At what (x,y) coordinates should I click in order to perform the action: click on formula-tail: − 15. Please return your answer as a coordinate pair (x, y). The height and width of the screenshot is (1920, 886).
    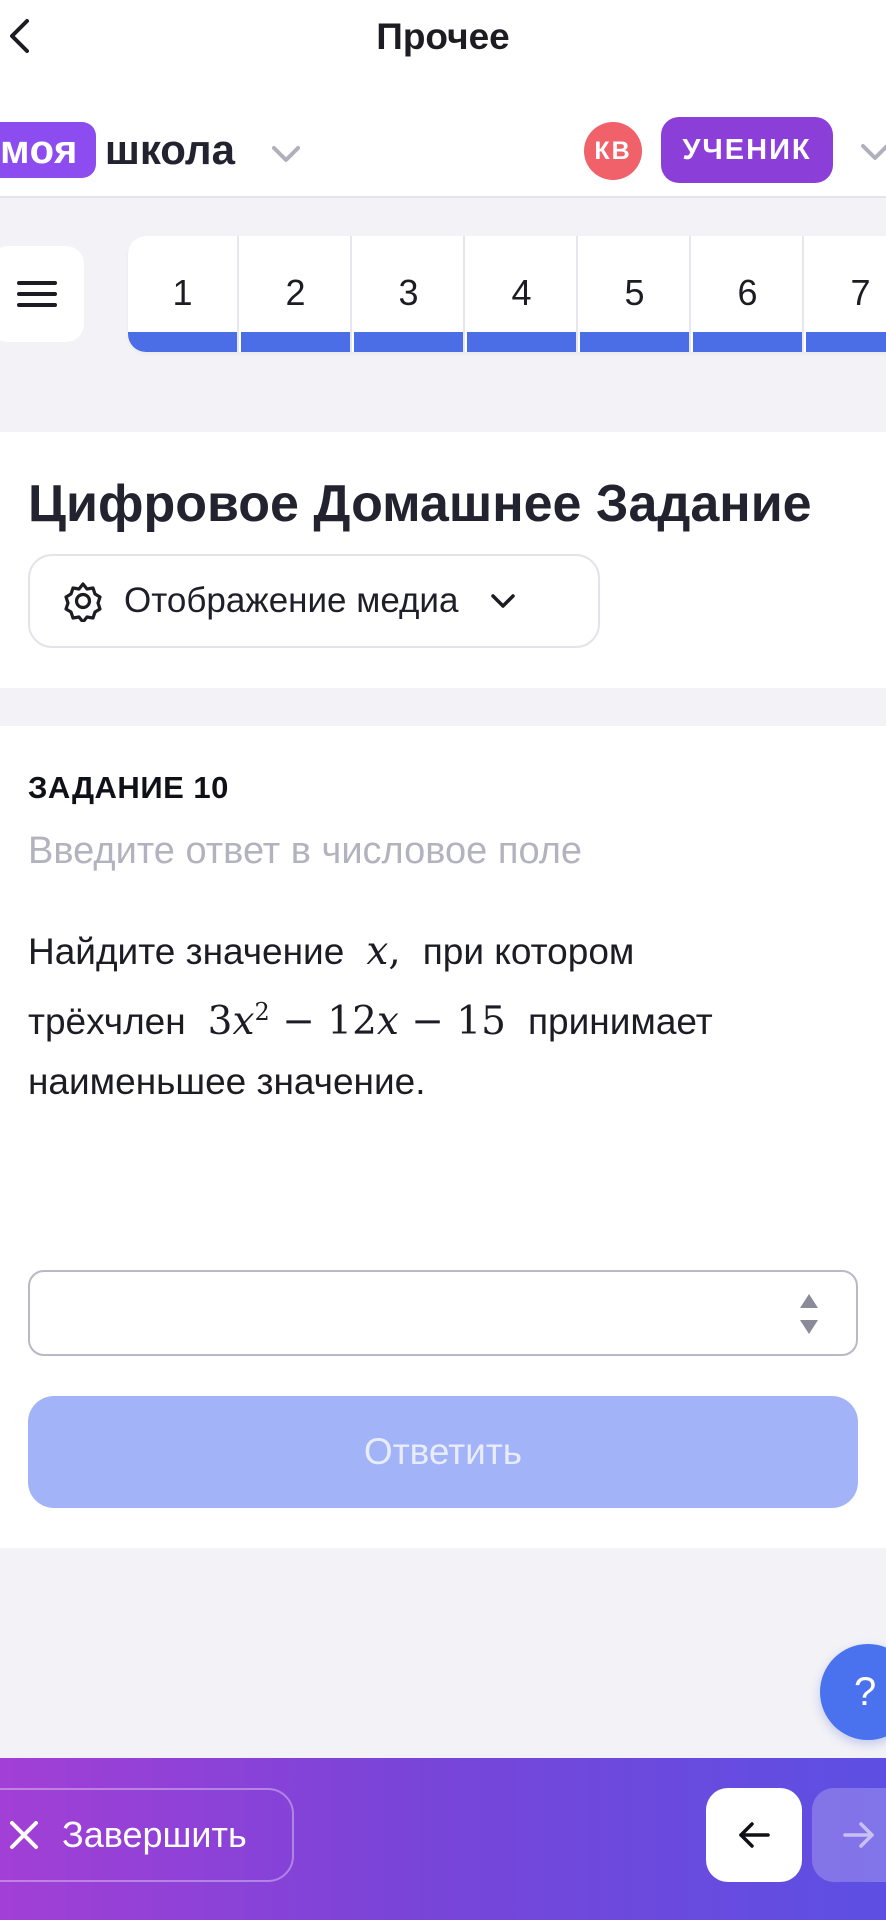
    Looking at the image, I should click on (458, 1021).